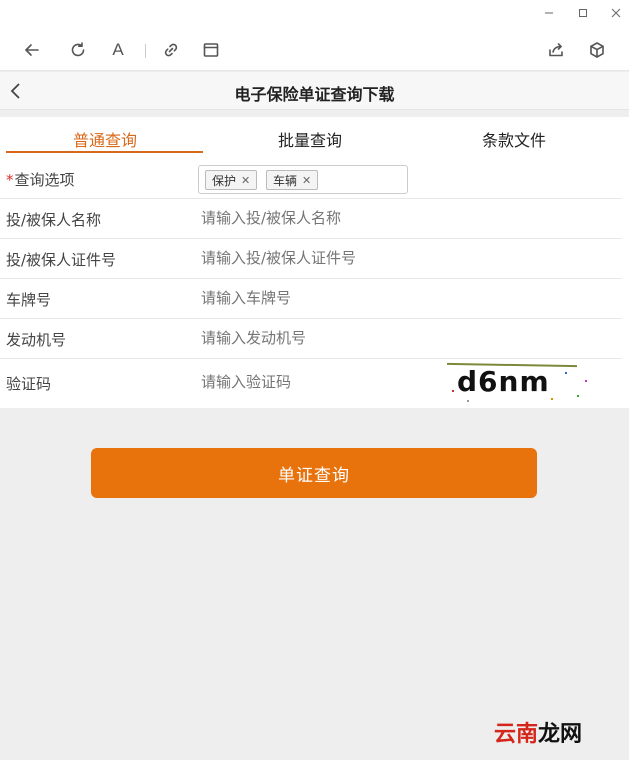  I want to click on query-options-label: *查询选项, so click(40, 179).